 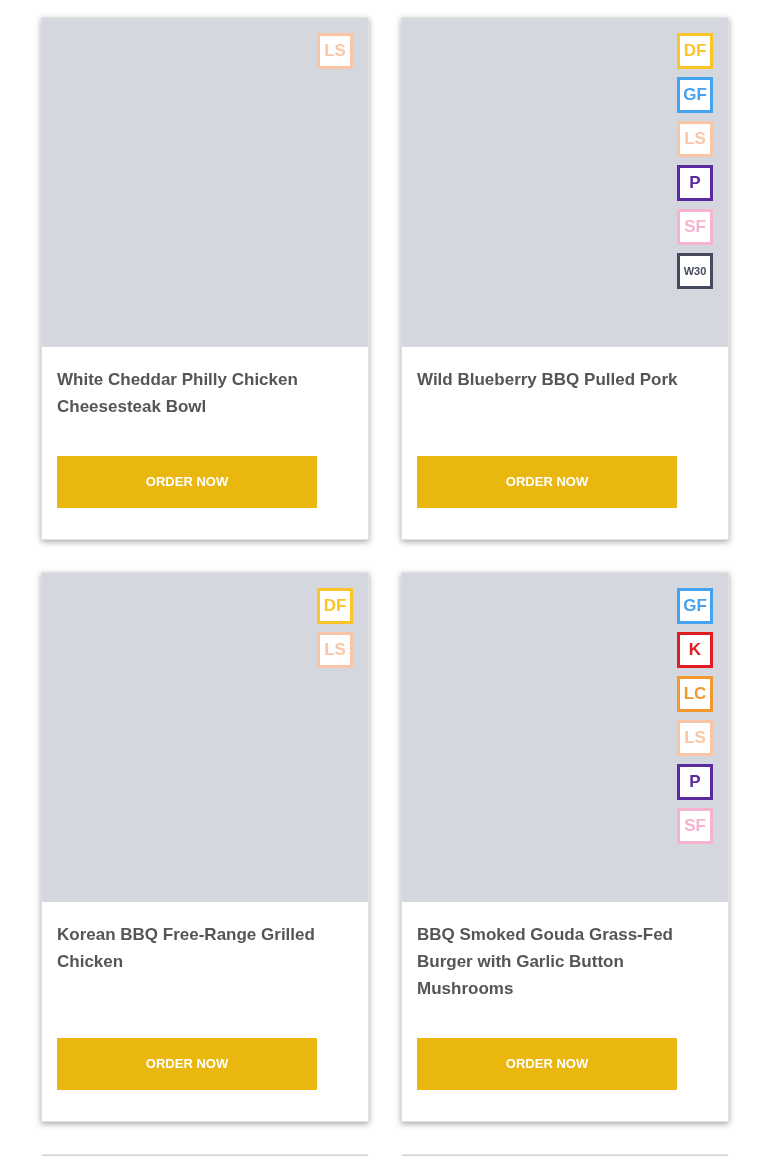 I want to click on product-title: BBQ Smoked Gouda Grass-Fed Burger with Garlic Button Mushrooms, so click(x=545, y=962).